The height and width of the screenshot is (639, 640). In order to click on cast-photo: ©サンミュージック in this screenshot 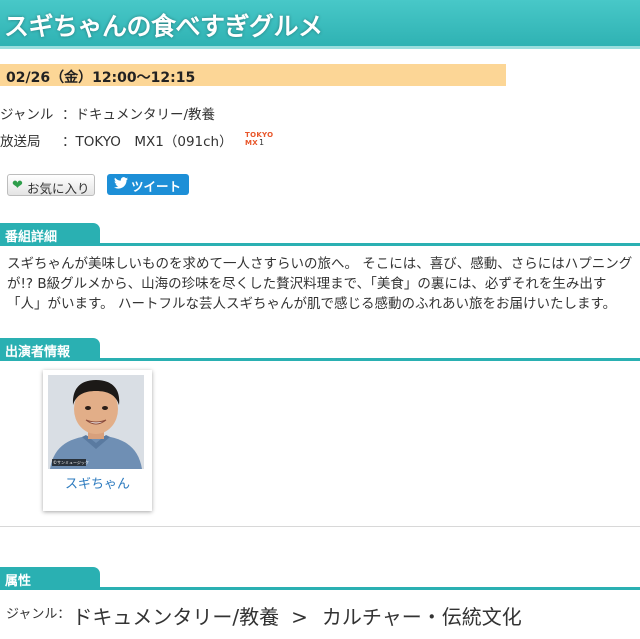, I will do `click(96, 422)`.